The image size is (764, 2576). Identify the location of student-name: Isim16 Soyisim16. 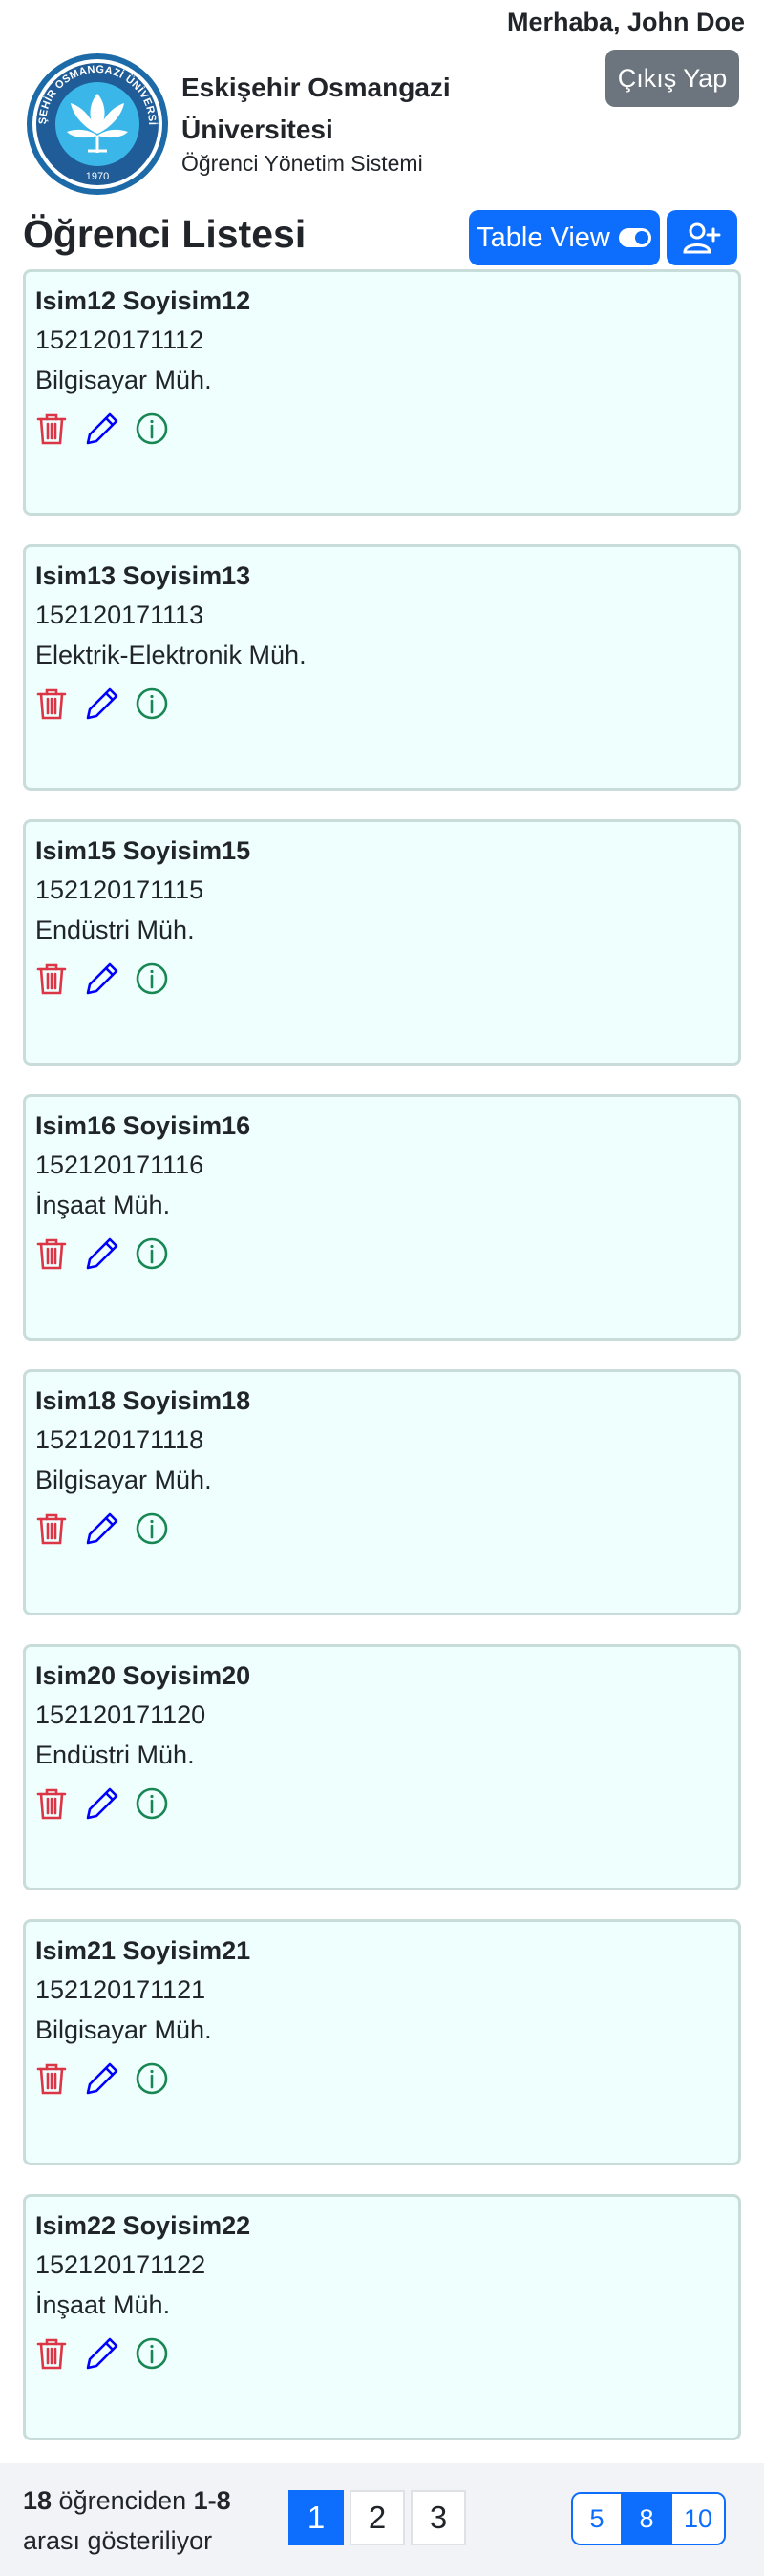
(143, 1125).